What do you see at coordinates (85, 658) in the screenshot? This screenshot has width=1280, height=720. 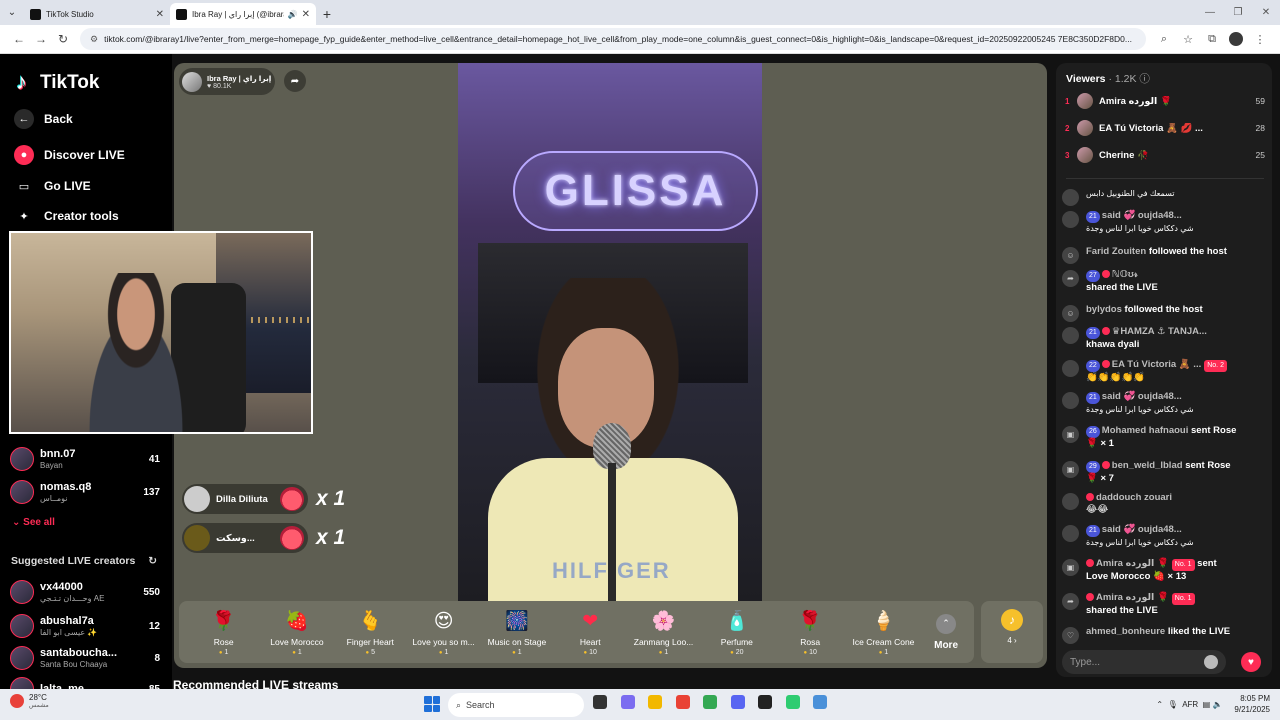 I see `suggested-account: santaboucha... Santa Bou Chaaya 8` at bounding box center [85, 658].